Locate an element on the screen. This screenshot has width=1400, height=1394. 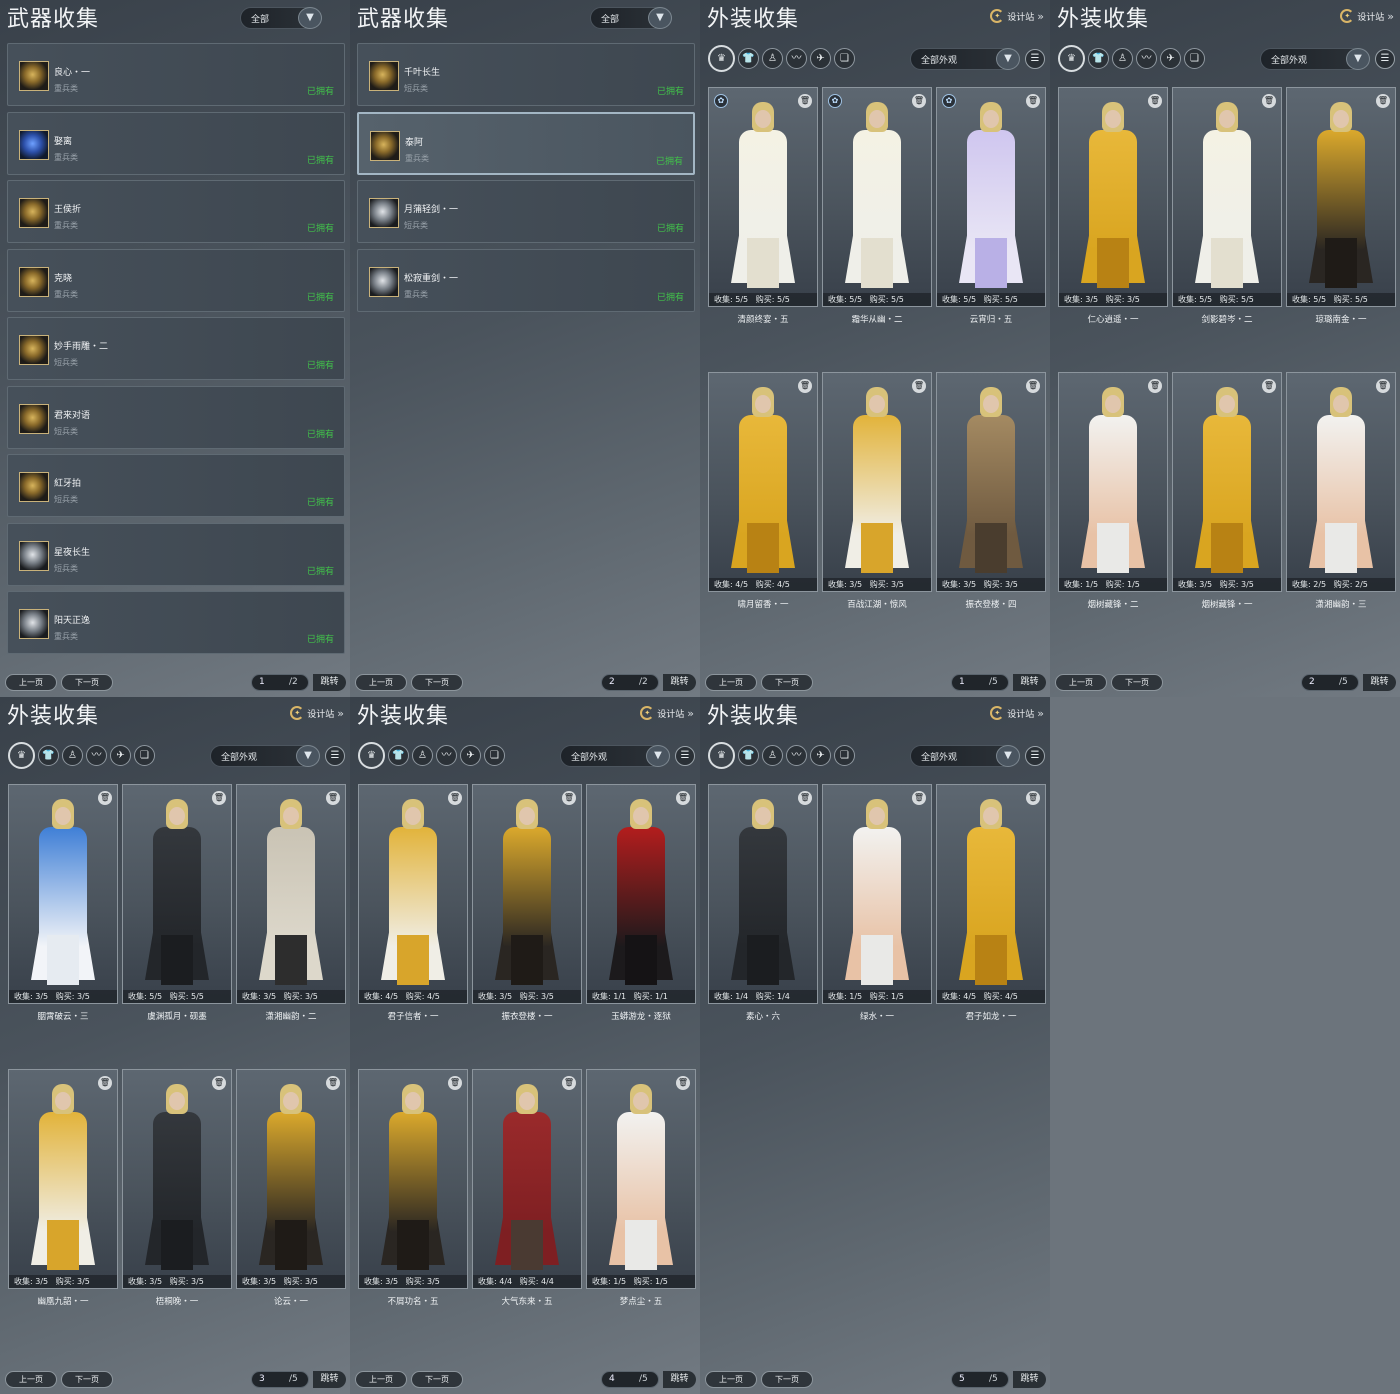
outfit-card: ✿ 🗑 收集: 5/5 购买: 5/5 is located at coordinates (991, 197).